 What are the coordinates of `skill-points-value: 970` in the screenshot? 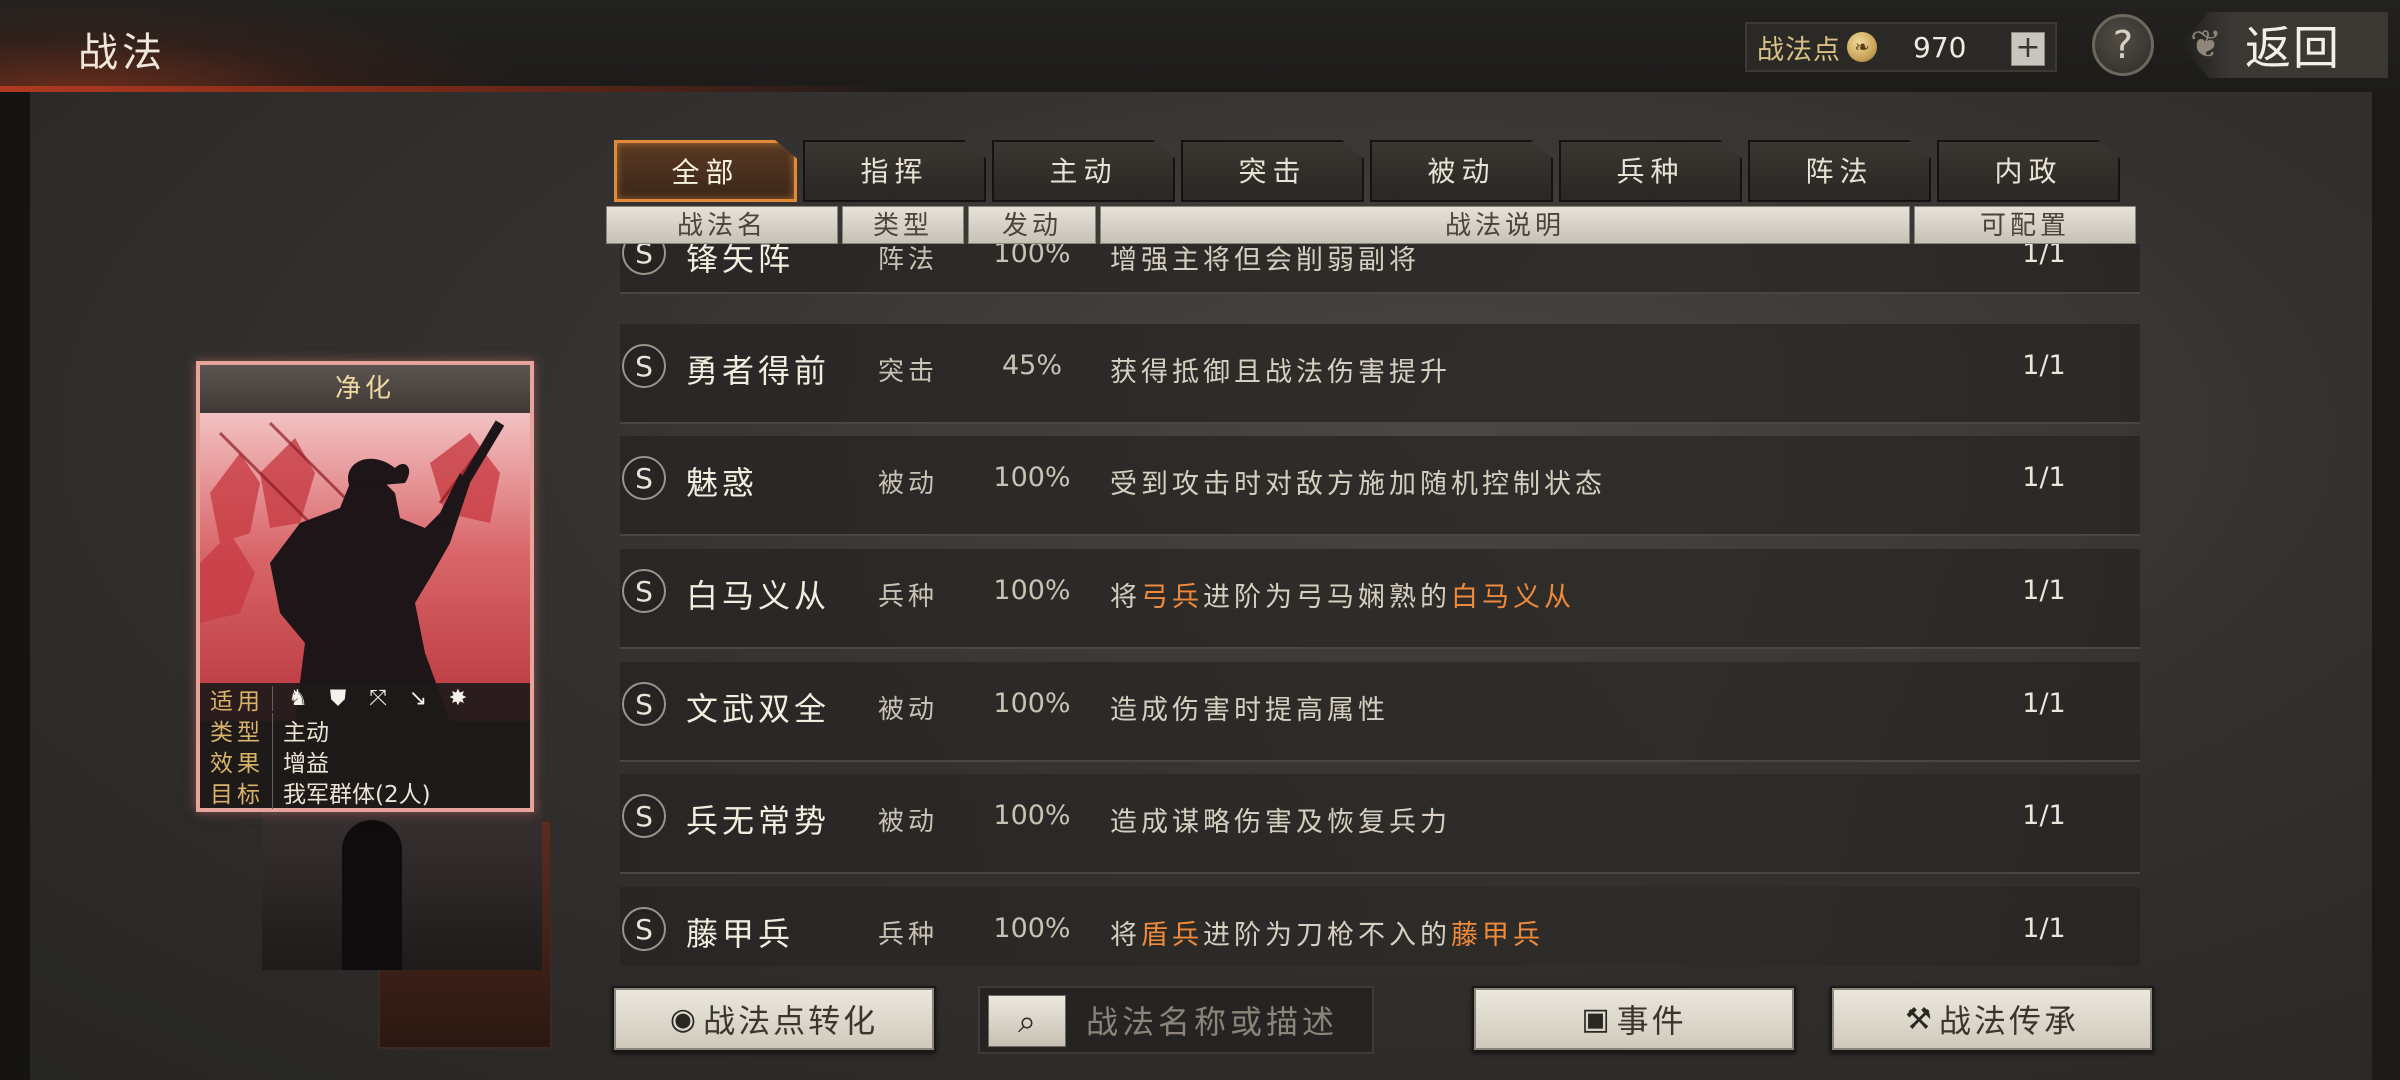 It's located at (1940, 47).